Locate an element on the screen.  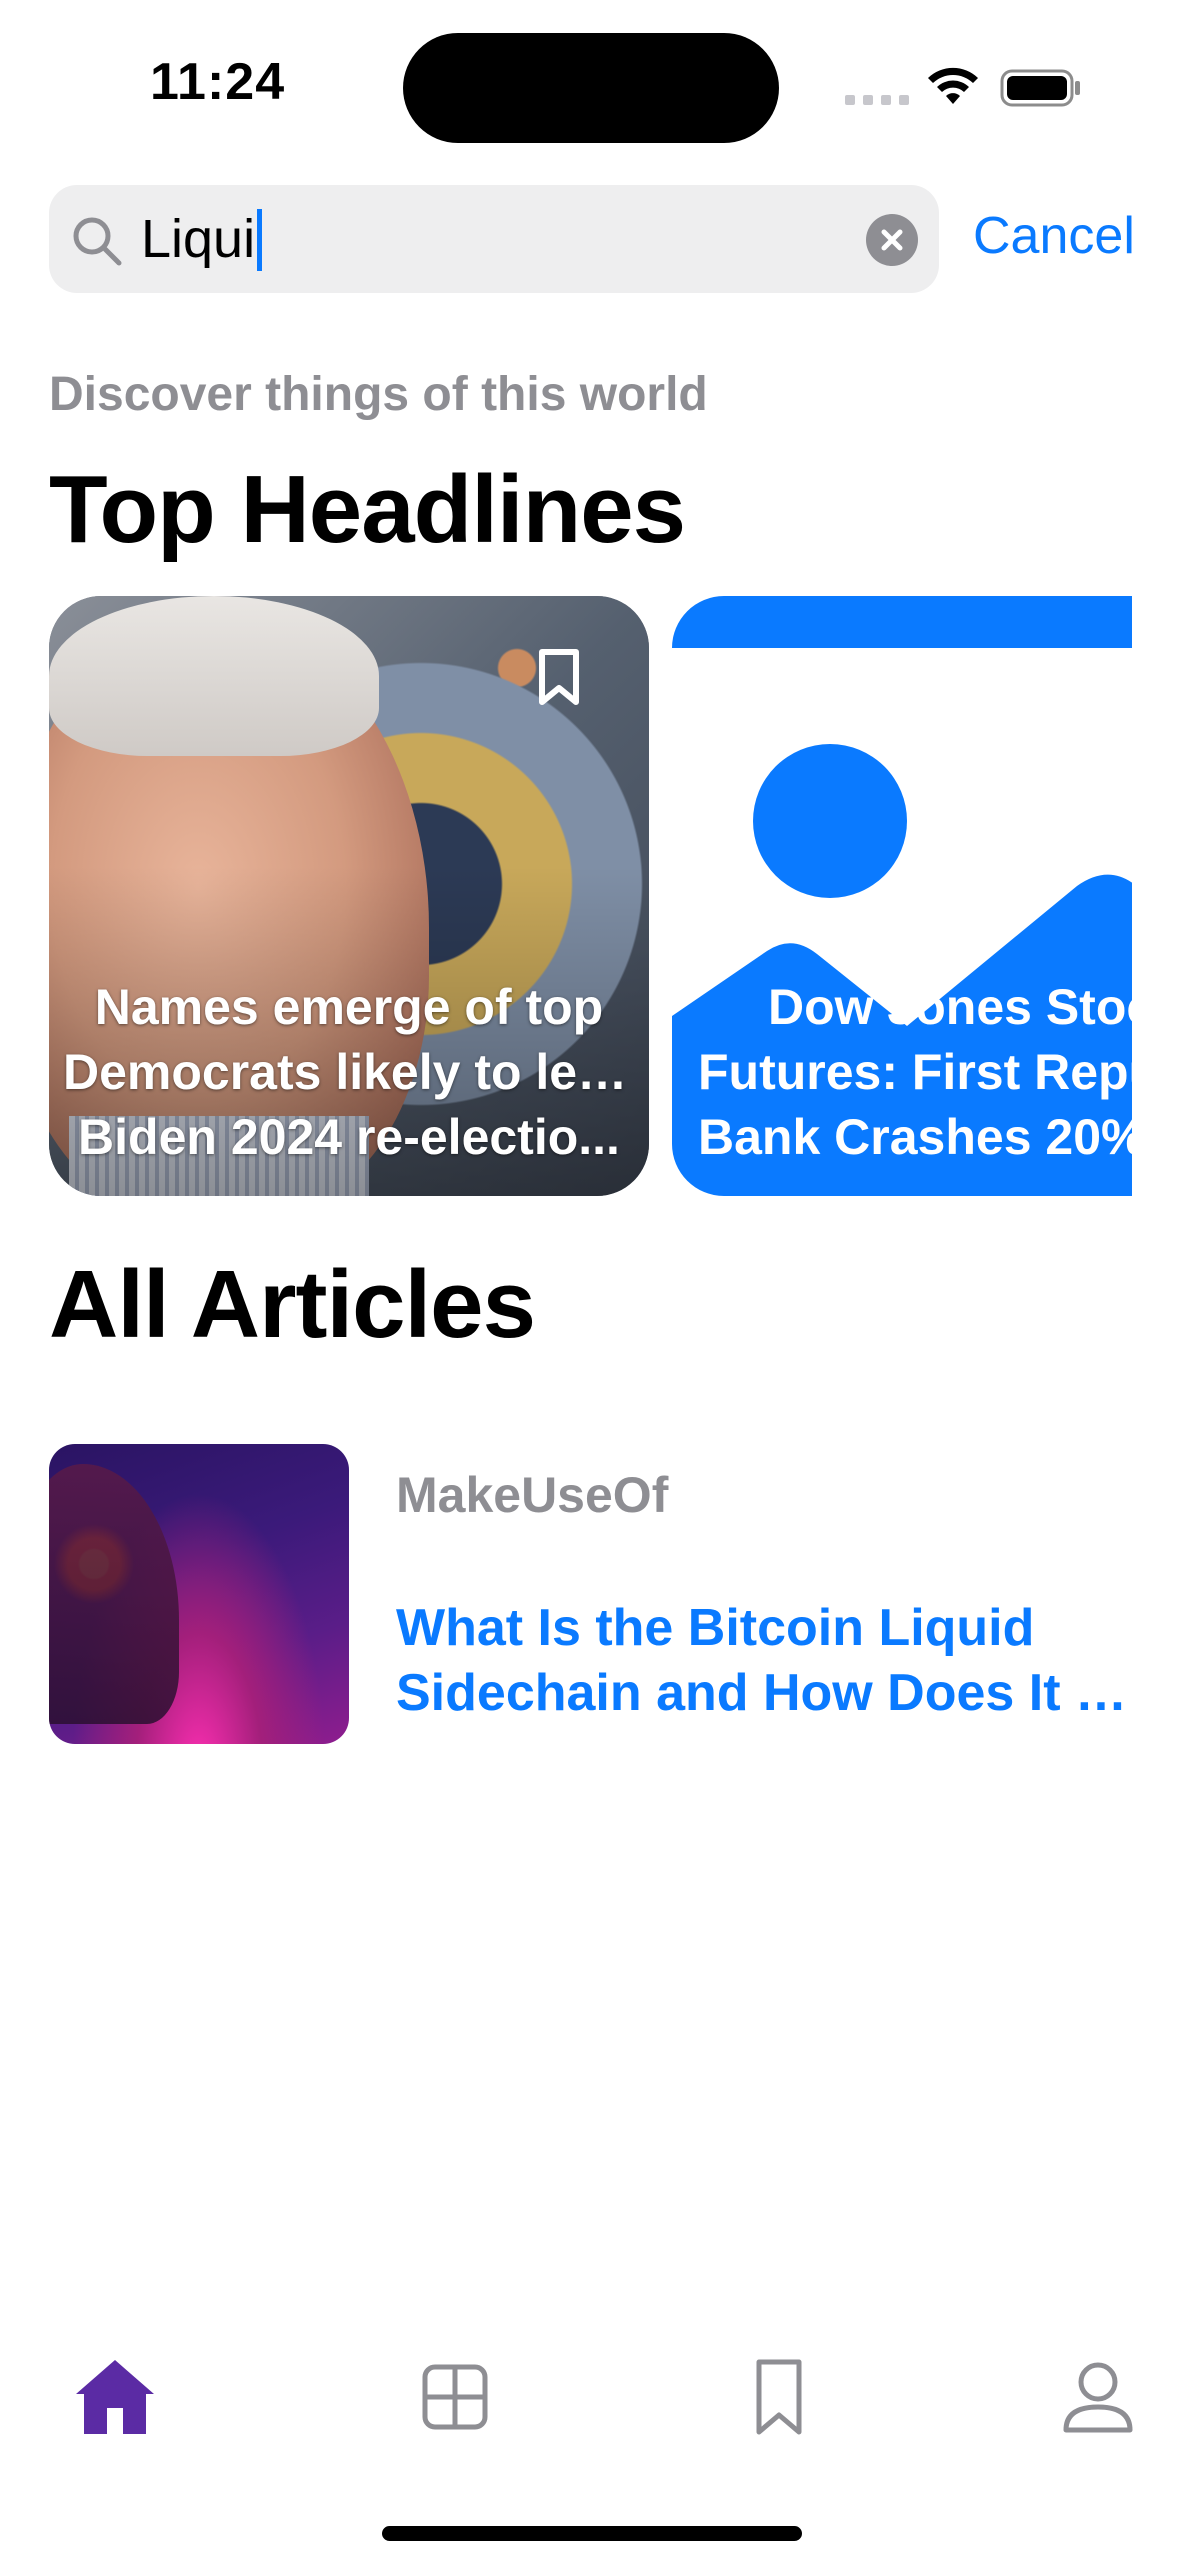
headline-title-line: Futures: First Repu is located at coordinates (915, 1072).